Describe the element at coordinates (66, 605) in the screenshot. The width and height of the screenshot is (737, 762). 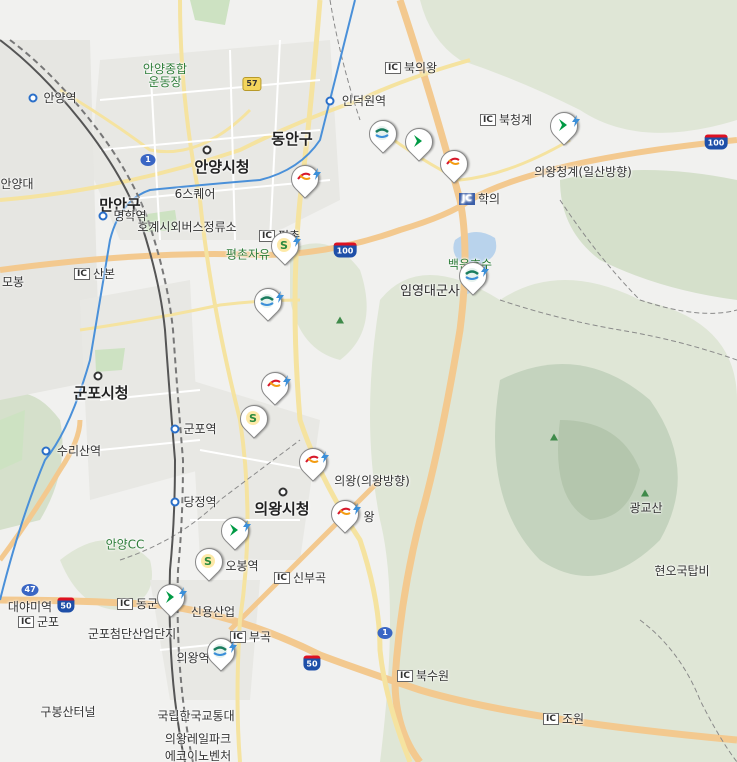
I see `route-50-shield-west: 50` at that location.